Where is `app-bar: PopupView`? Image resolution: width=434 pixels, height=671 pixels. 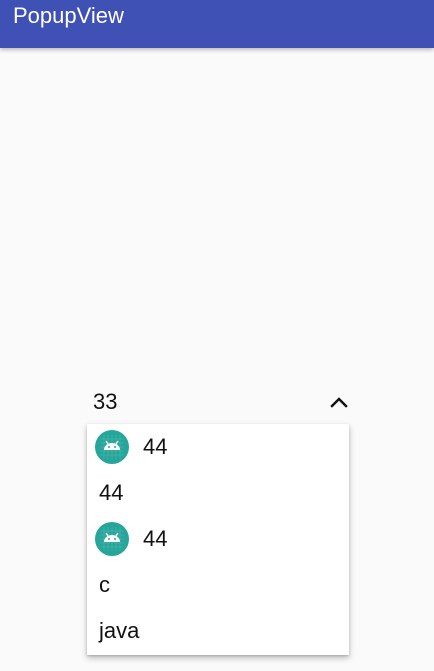 app-bar: PopupView is located at coordinates (217, 24).